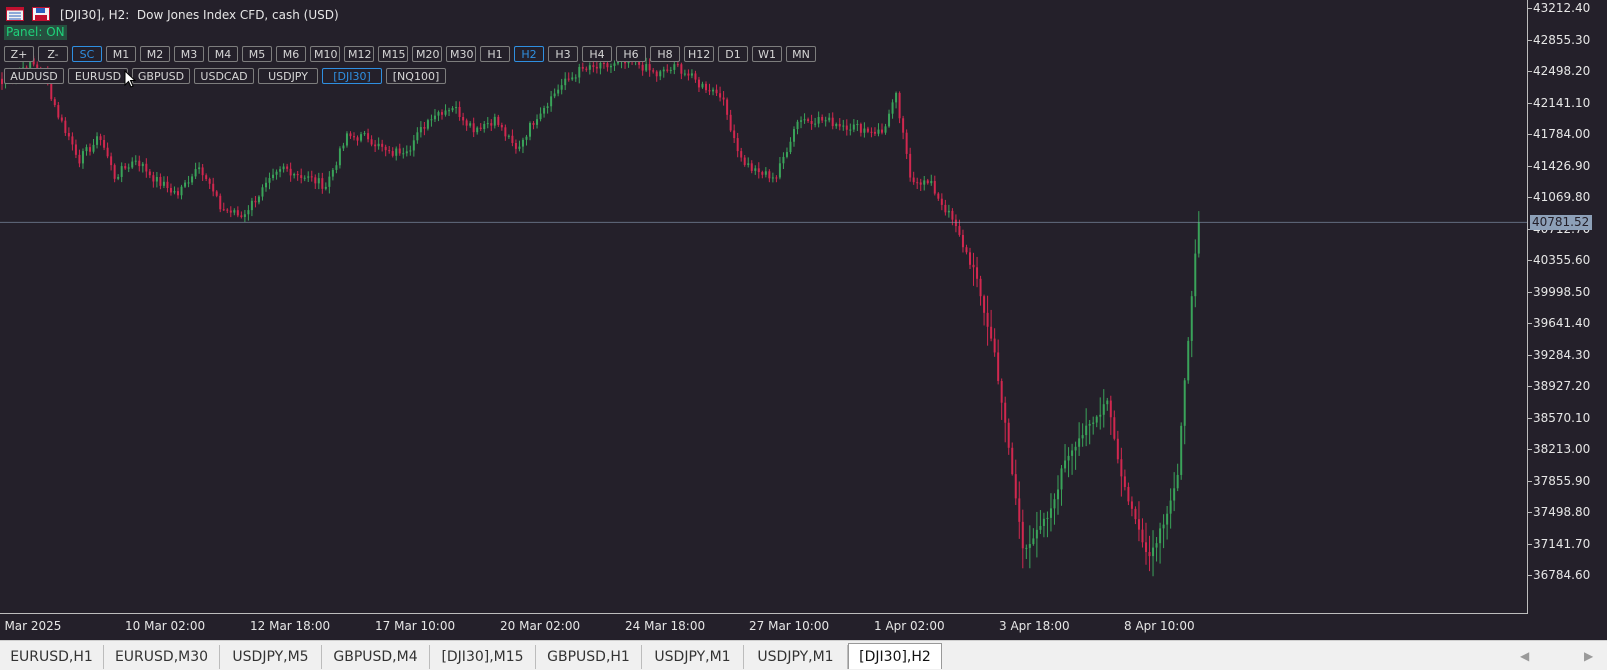 The image size is (1607, 670). Describe the element at coordinates (41, 14) in the screenshot. I see `save-template-icon` at that location.